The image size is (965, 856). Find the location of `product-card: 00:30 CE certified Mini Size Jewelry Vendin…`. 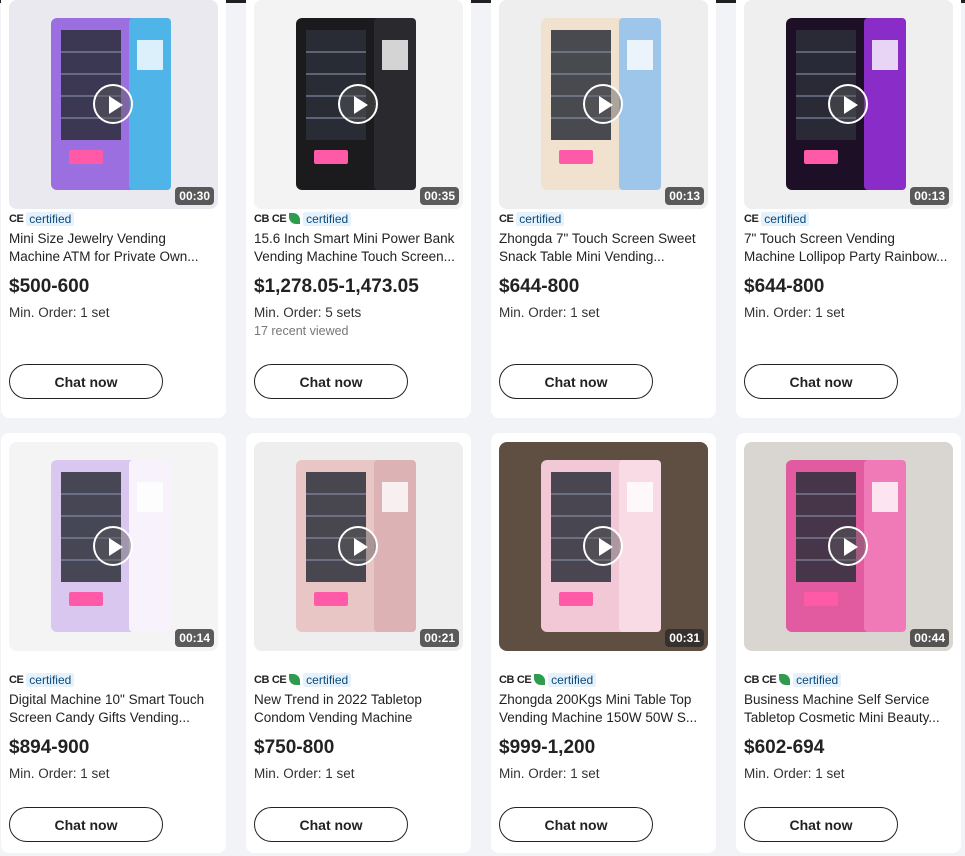

product-card: 00:30 CE certified Mini Size Jewelry Vendin… is located at coordinates (113, 209).